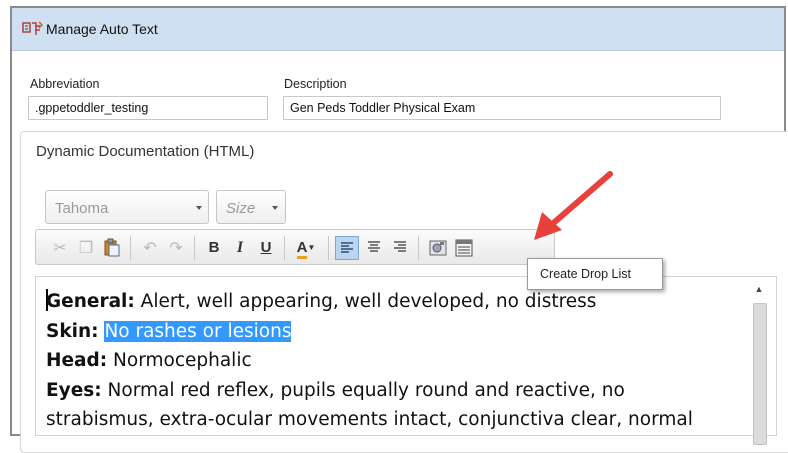  Describe the element at coordinates (240, 248) in the screenshot. I see `italic-button: I` at that location.